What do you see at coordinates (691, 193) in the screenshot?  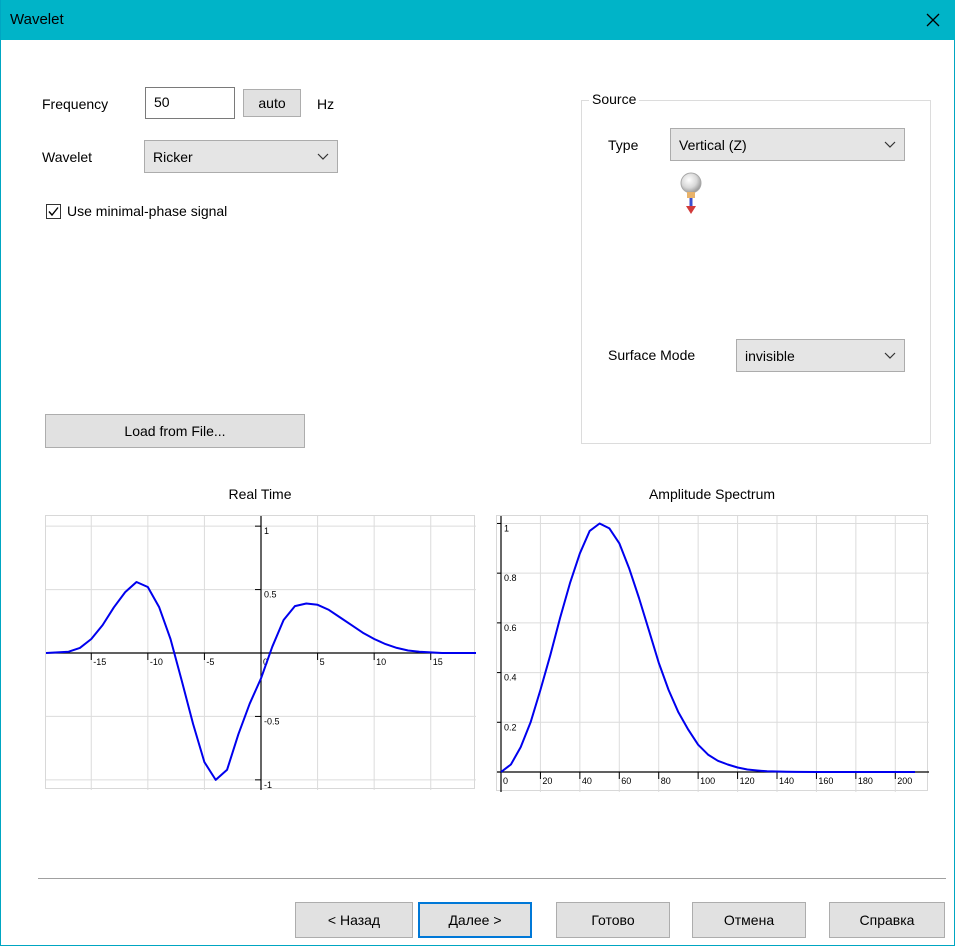 I see `vertical-source-icon` at bounding box center [691, 193].